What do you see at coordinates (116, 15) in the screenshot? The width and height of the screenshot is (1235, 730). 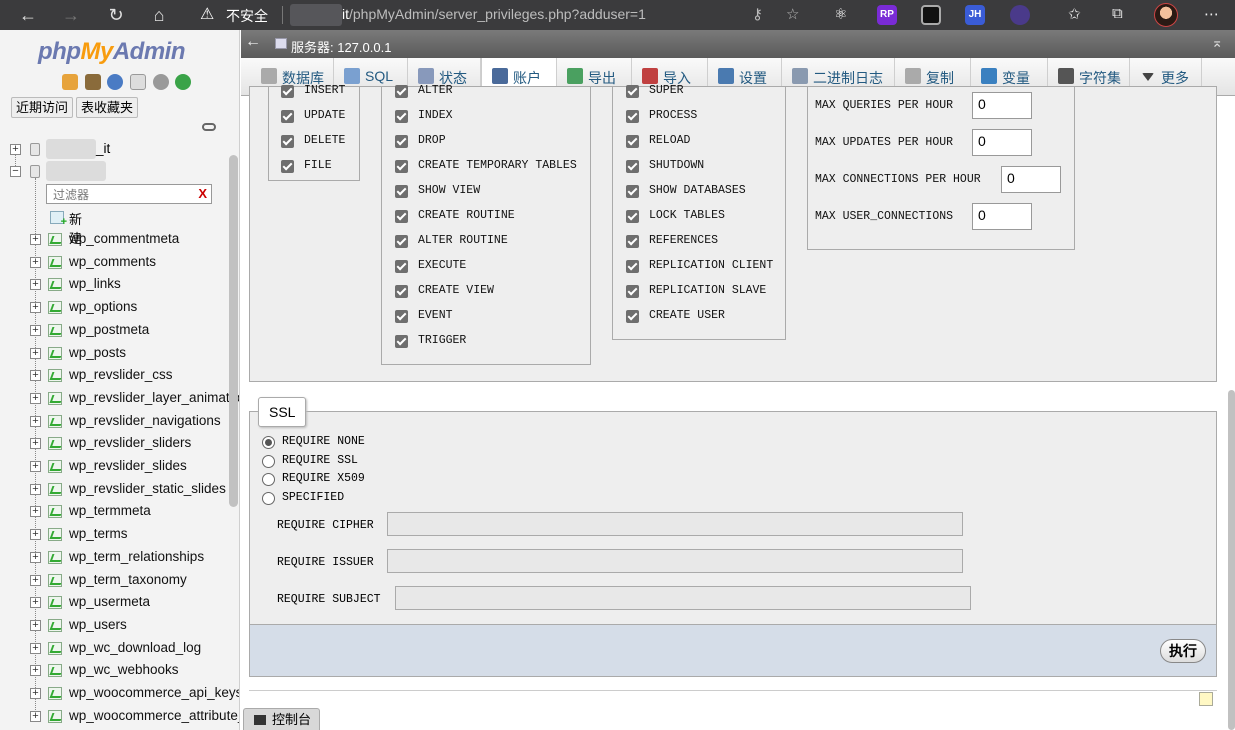 I see `reload-icon: ↻` at bounding box center [116, 15].